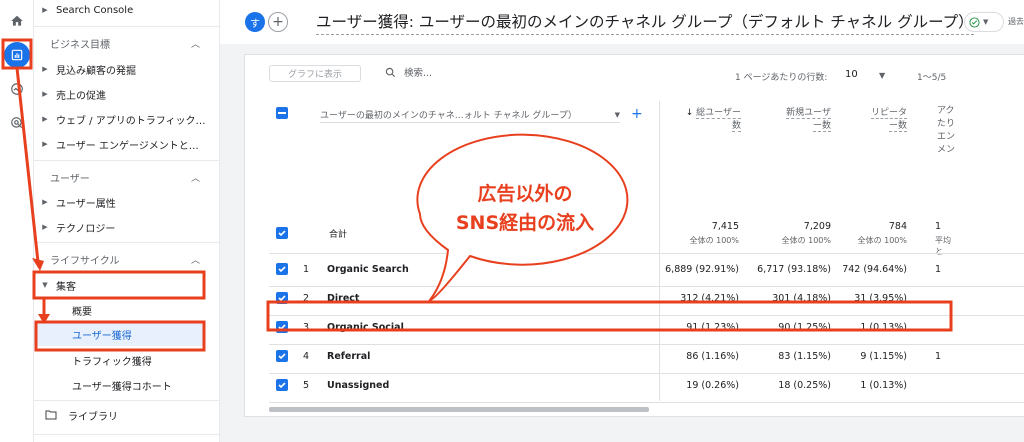  Describe the element at coordinates (127, 202) in the screenshot. I see `sidebar-item-demographics: ▶ ユーザー属性` at that location.